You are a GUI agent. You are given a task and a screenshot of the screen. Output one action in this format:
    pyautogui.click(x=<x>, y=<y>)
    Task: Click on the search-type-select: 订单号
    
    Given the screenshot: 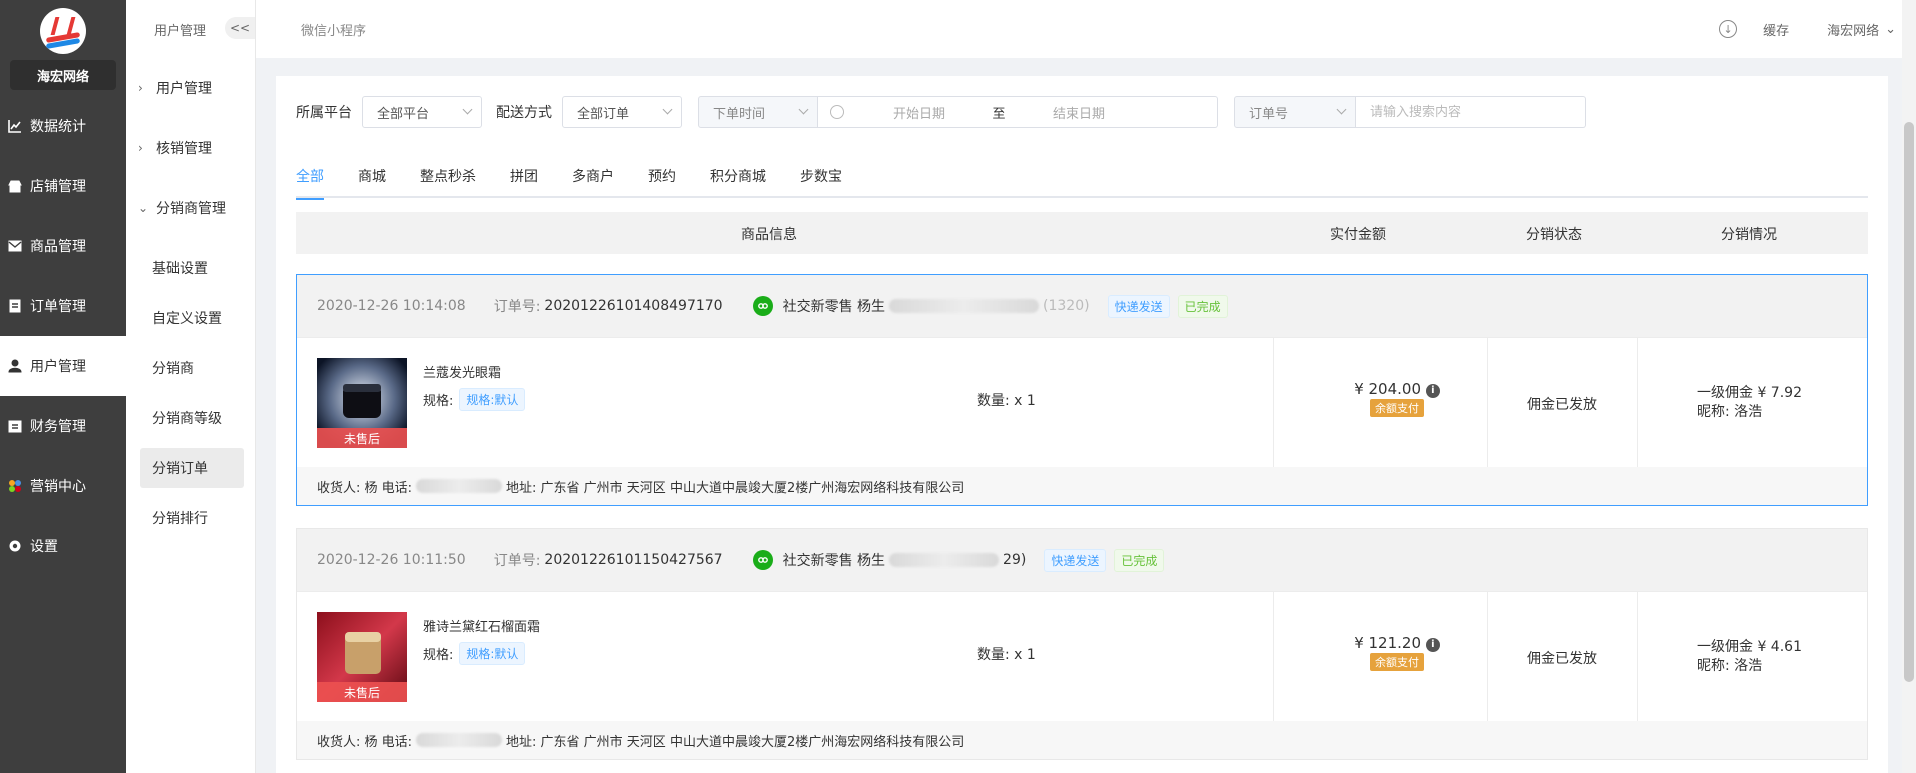 What is the action you would take?
    pyautogui.click(x=1295, y=112)
    